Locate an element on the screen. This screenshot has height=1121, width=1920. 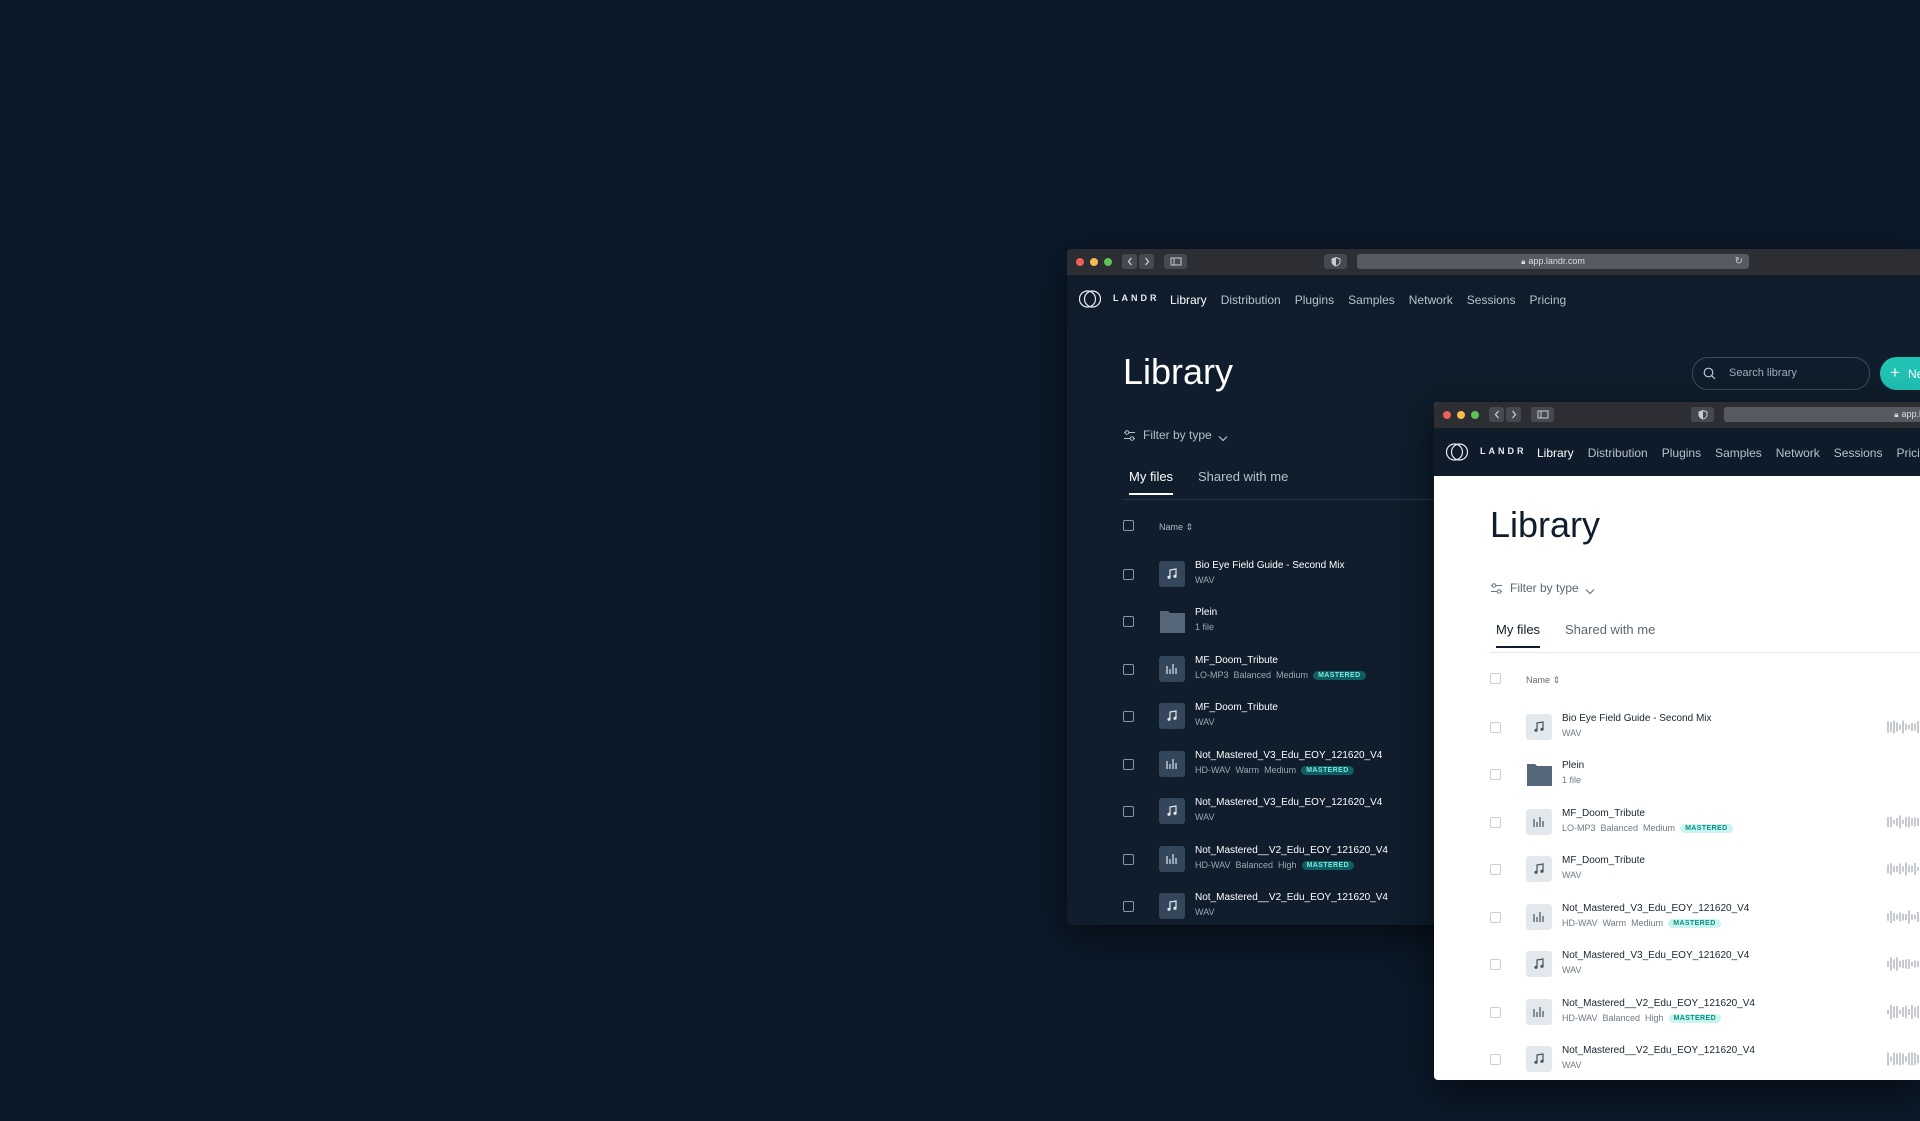
music-note-icon is located at coordinates (1539, 964).